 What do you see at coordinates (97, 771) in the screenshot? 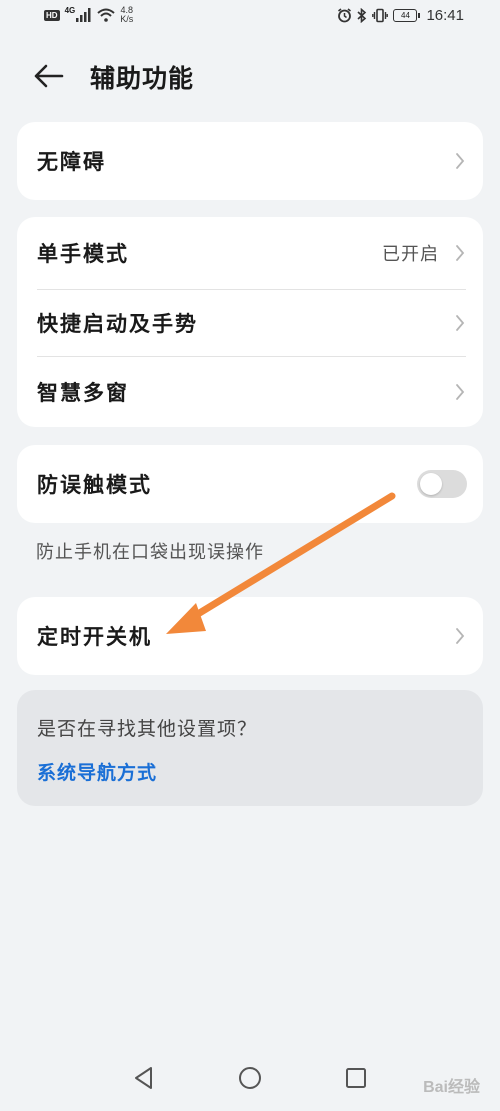
I see `system-navigation-link: 系统导航方式` at bounding box center [97, 771].